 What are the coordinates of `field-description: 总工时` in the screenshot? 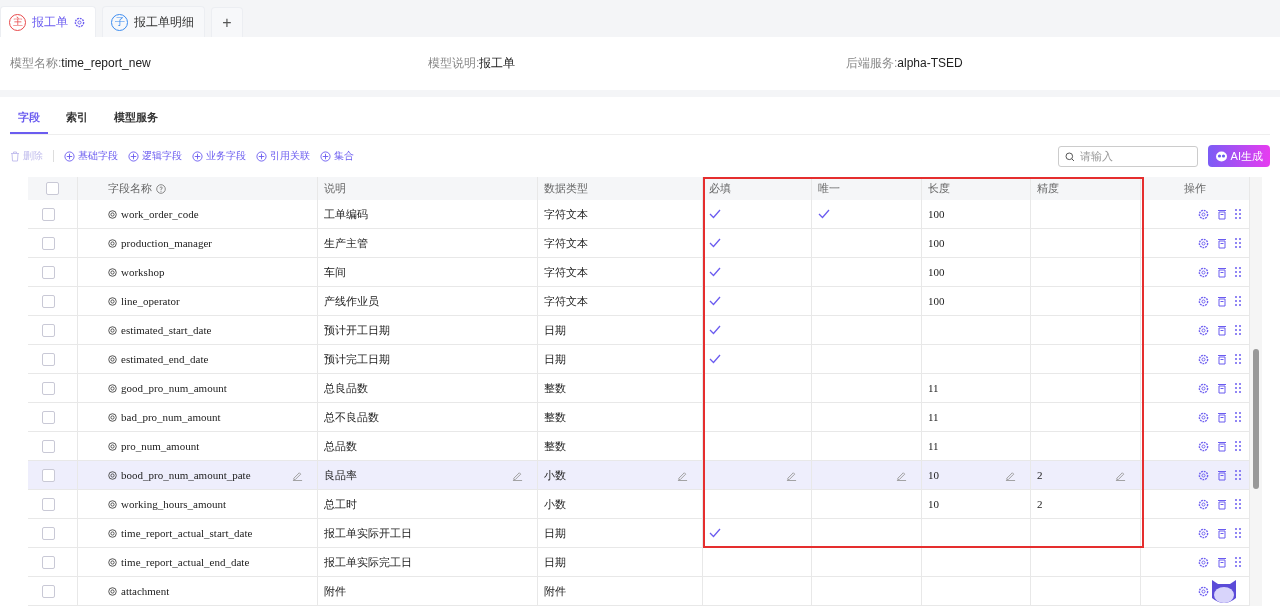 It's located at (340, 504).